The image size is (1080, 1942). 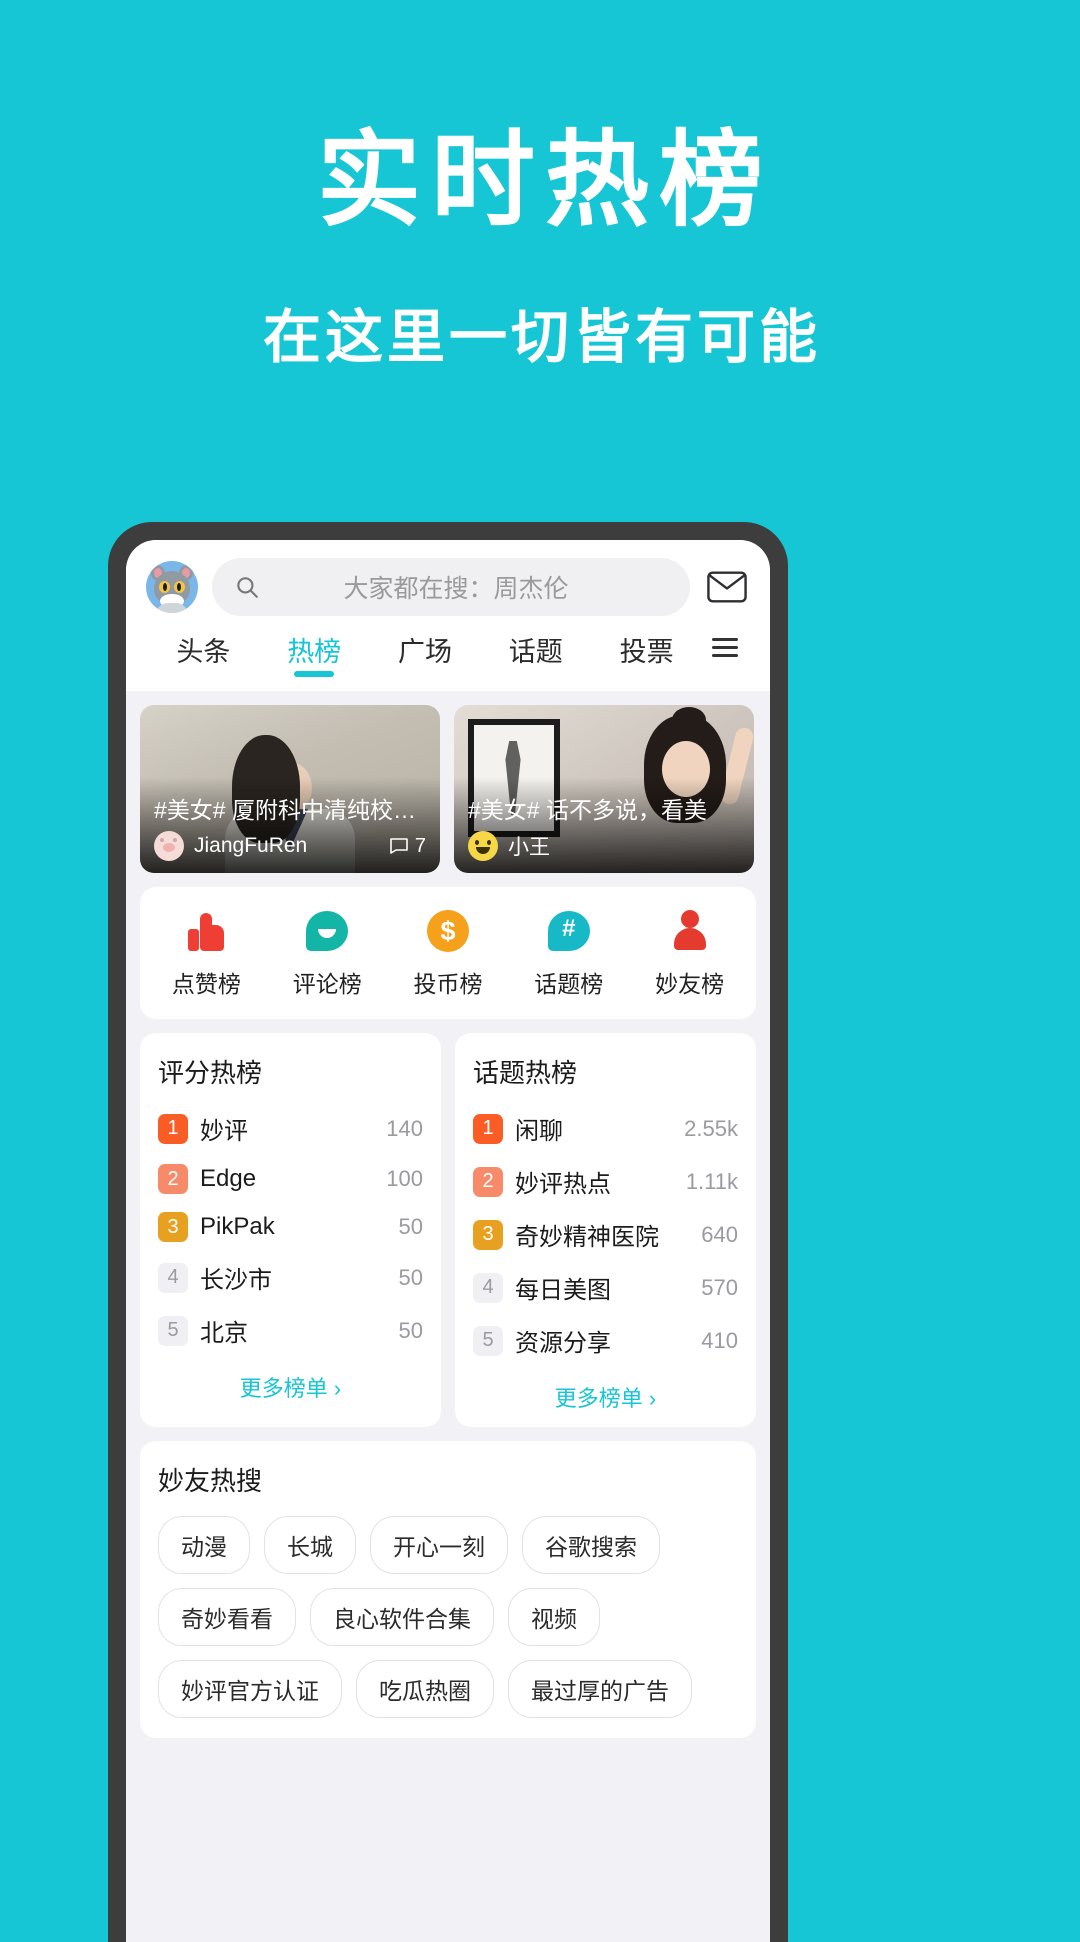 I want to click on quick-entry-miaoyoubang: 妙友榜, so click(x=689, y=954).